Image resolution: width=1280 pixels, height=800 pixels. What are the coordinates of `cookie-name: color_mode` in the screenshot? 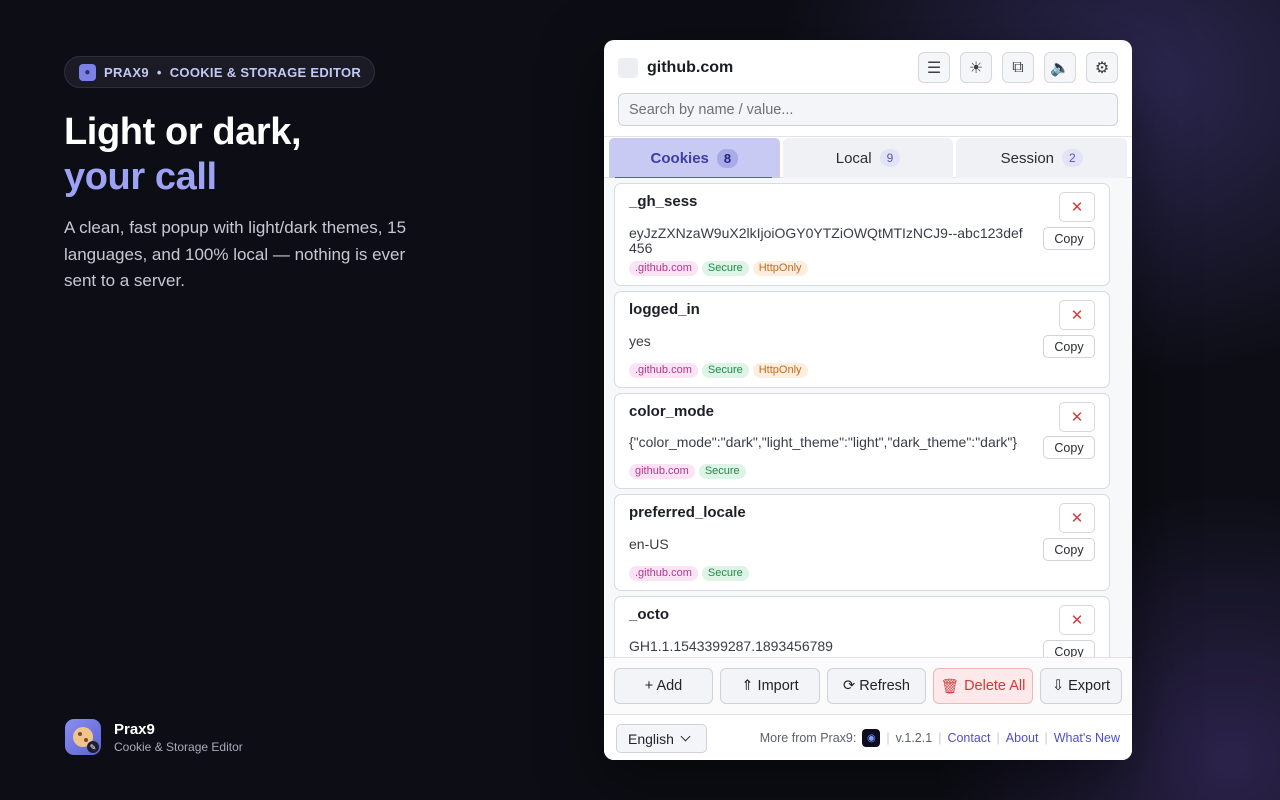 It's located at (672, 411).